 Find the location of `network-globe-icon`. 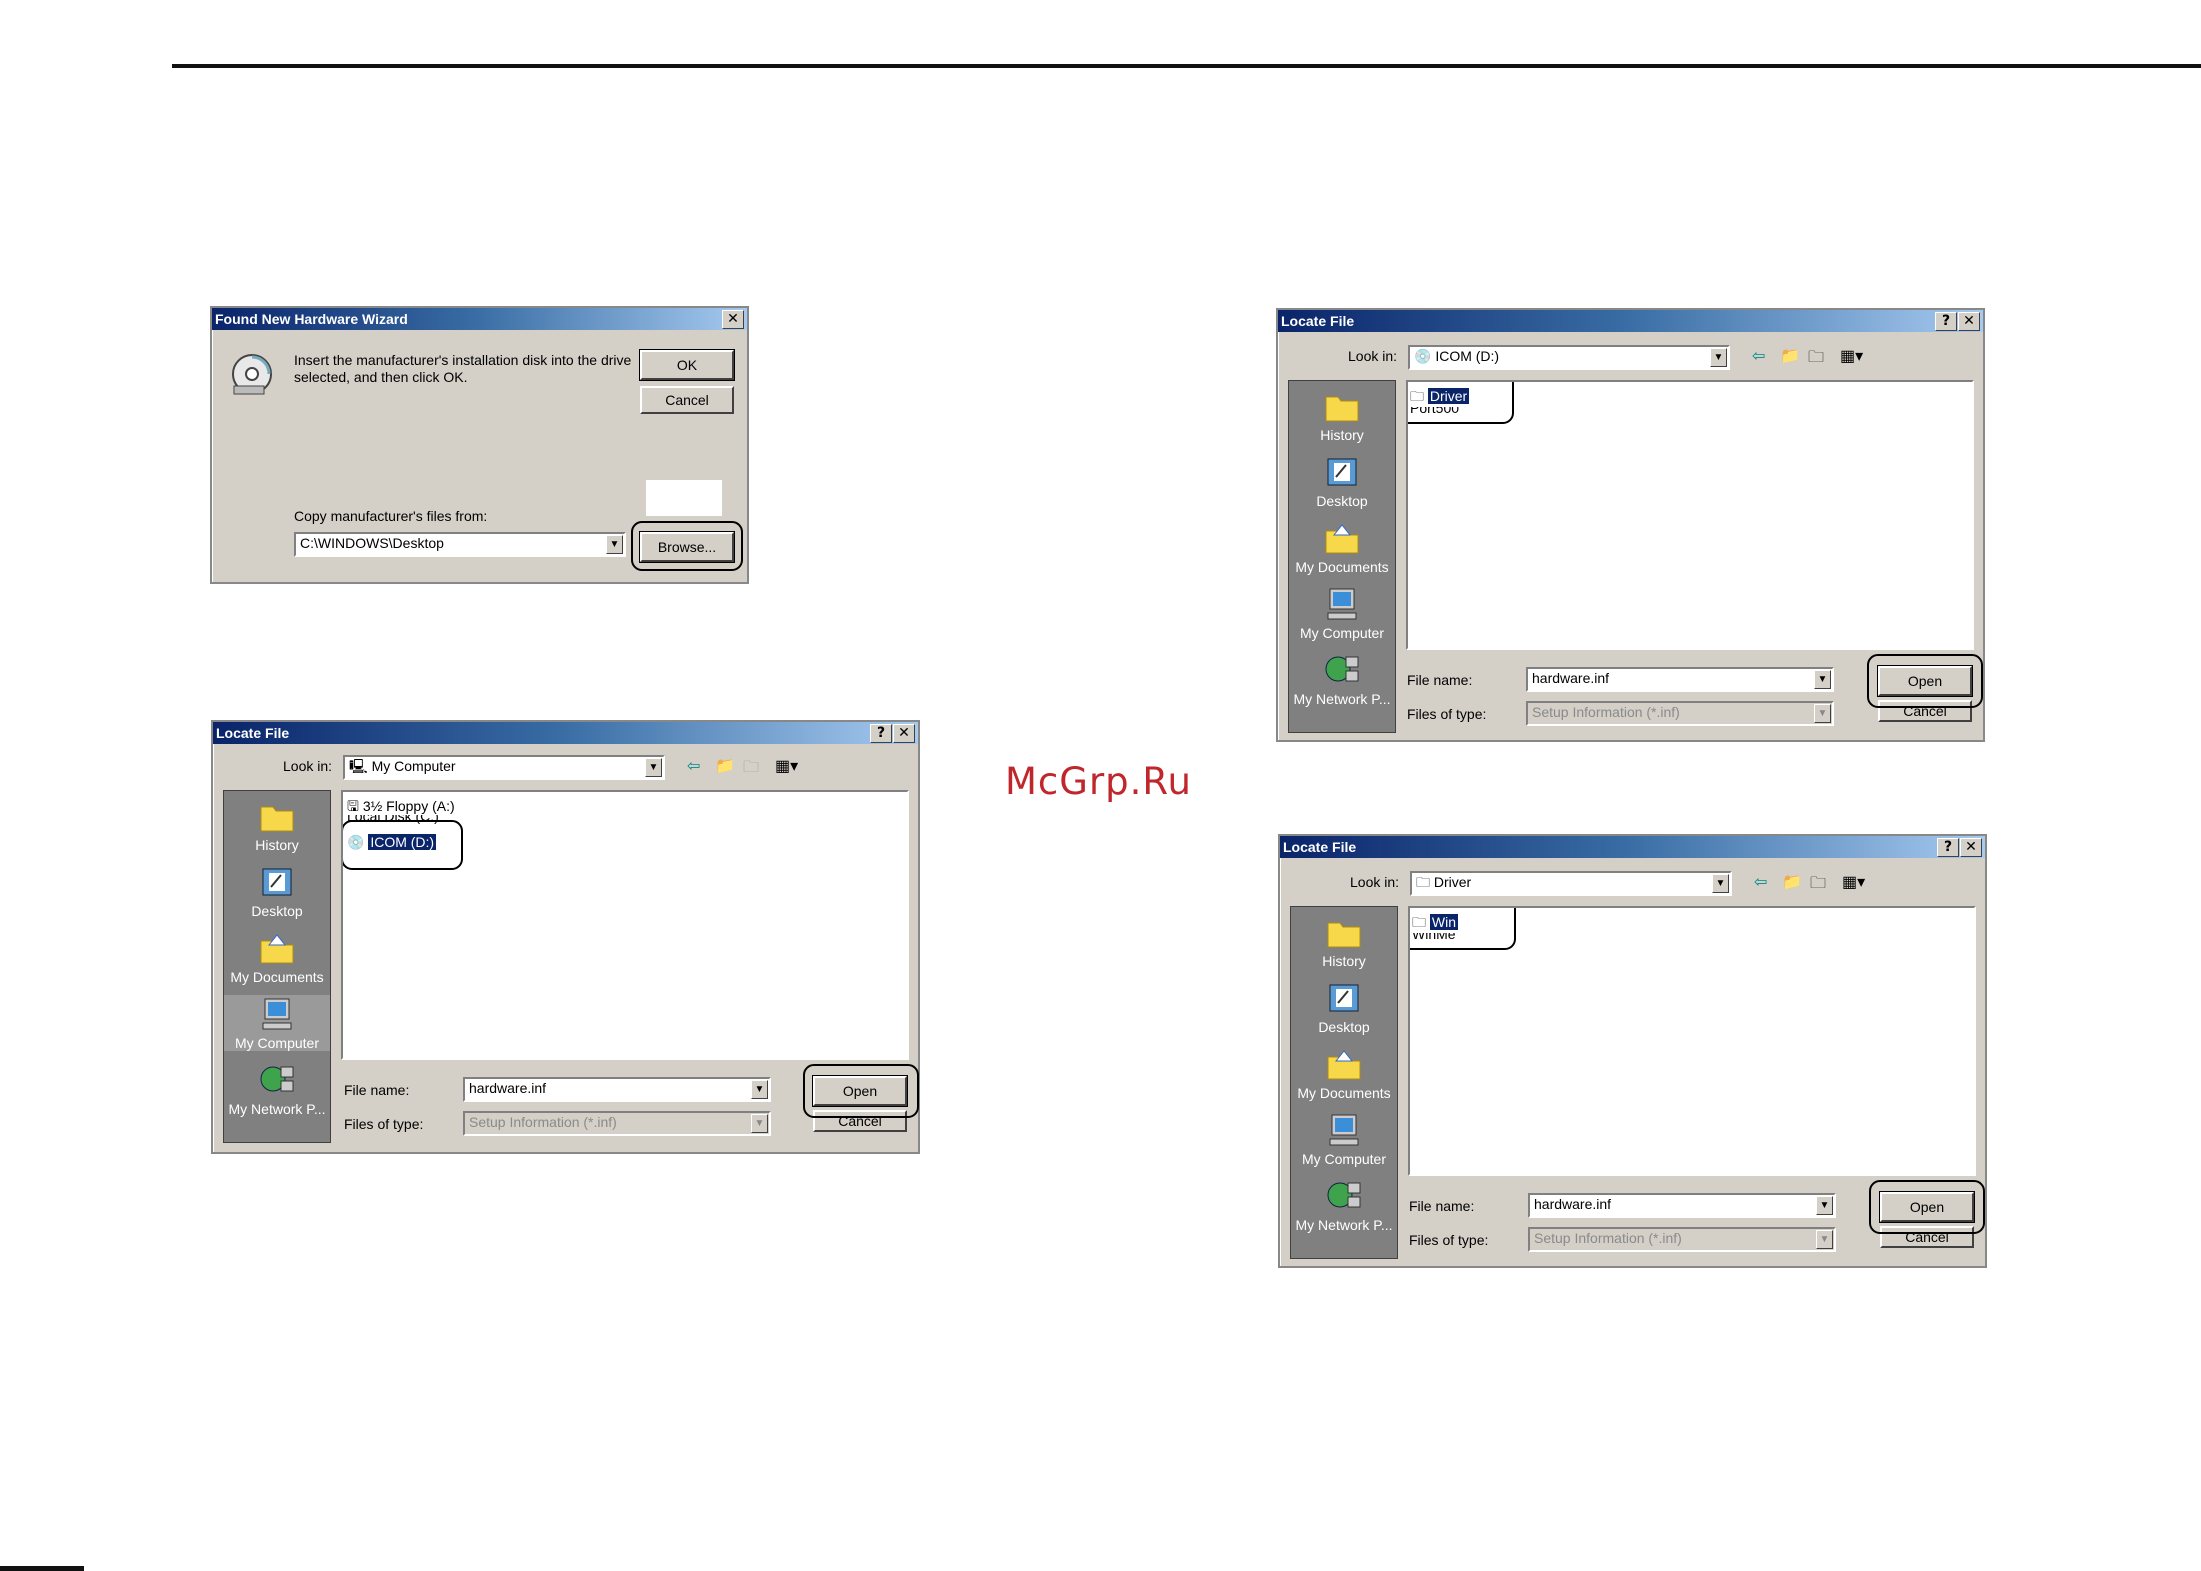

network-globe-icon is located at coordinates (1344, 1195).